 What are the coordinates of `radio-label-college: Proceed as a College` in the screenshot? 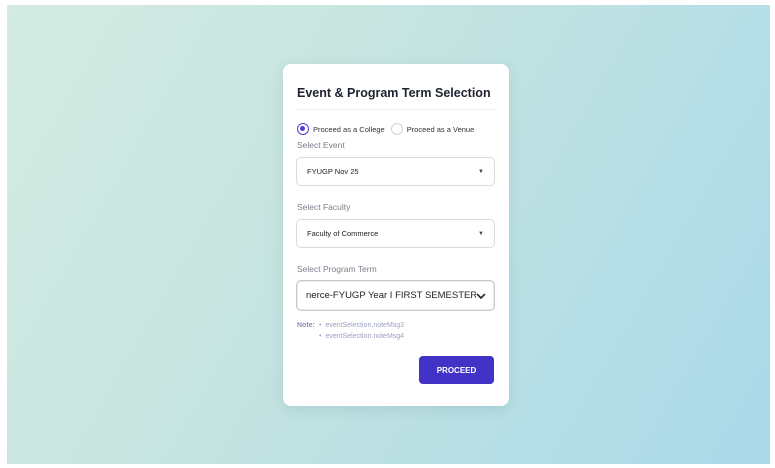 It's located at (349, 129).